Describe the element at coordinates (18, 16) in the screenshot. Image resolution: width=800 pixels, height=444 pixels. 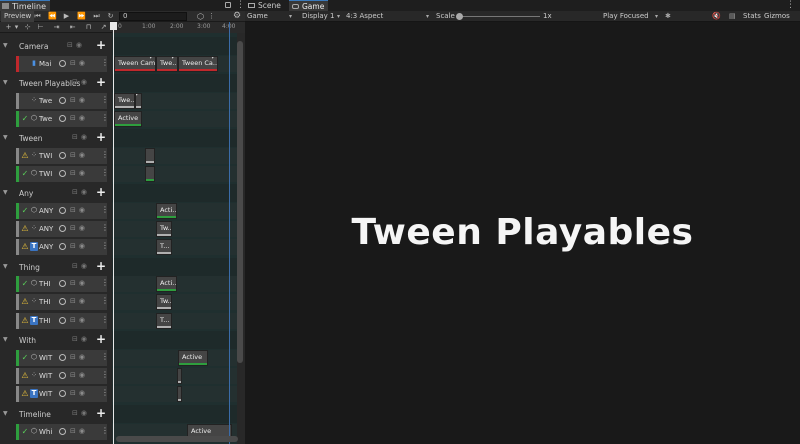
I see `preview-button: Preview` at that location.